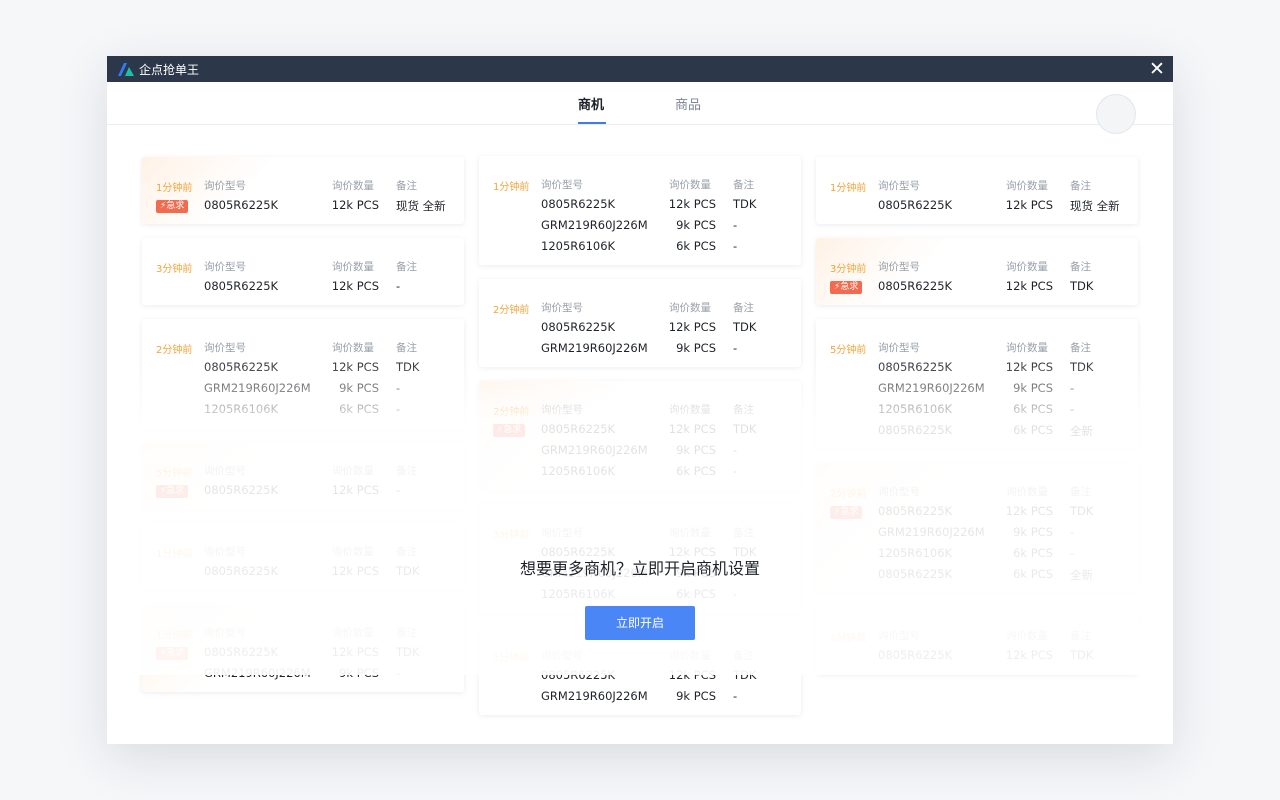  What do you see at coordinates (169, 69) in the screenshot?
I see `app-title: 企点抢单王` at bounding box center [169, 69].